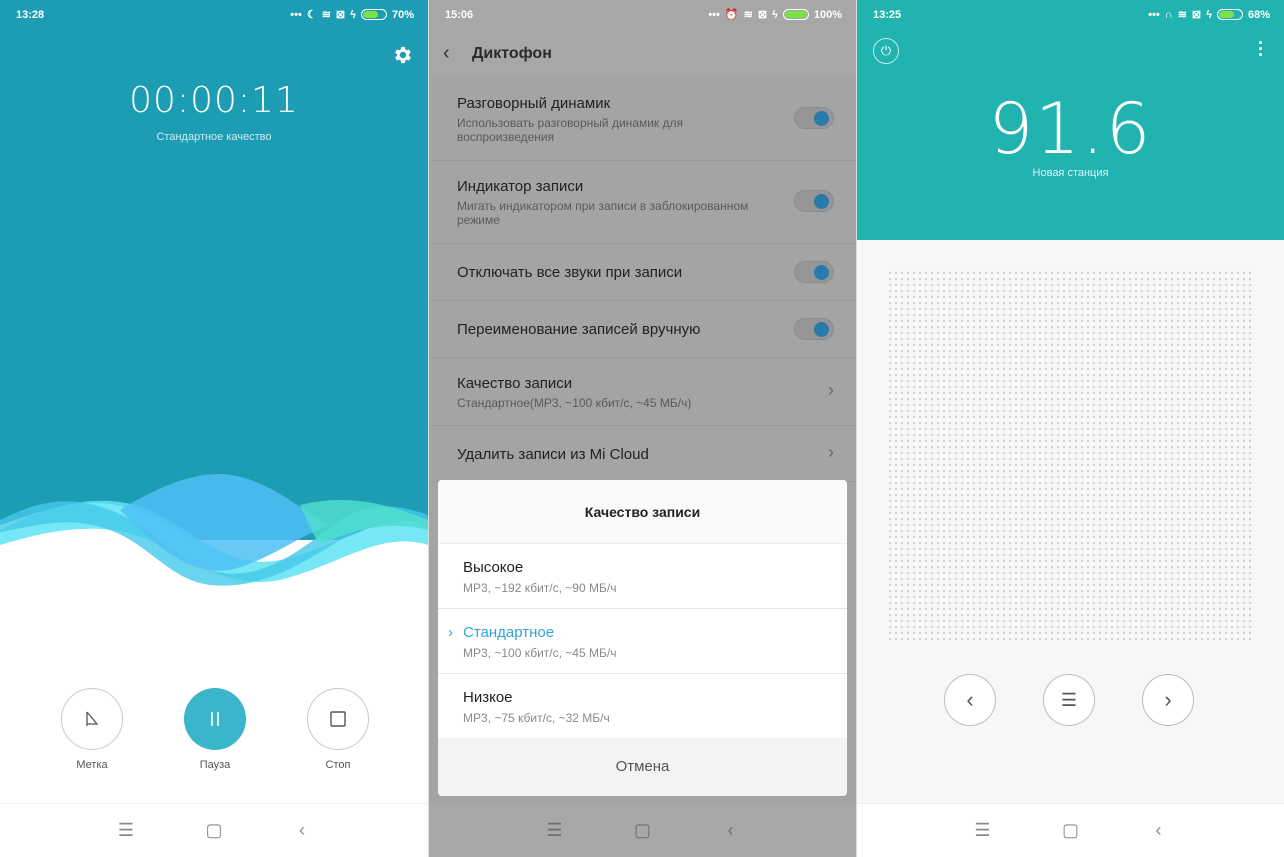  I want to click on power-icon: ⏻, so click(886, 51).